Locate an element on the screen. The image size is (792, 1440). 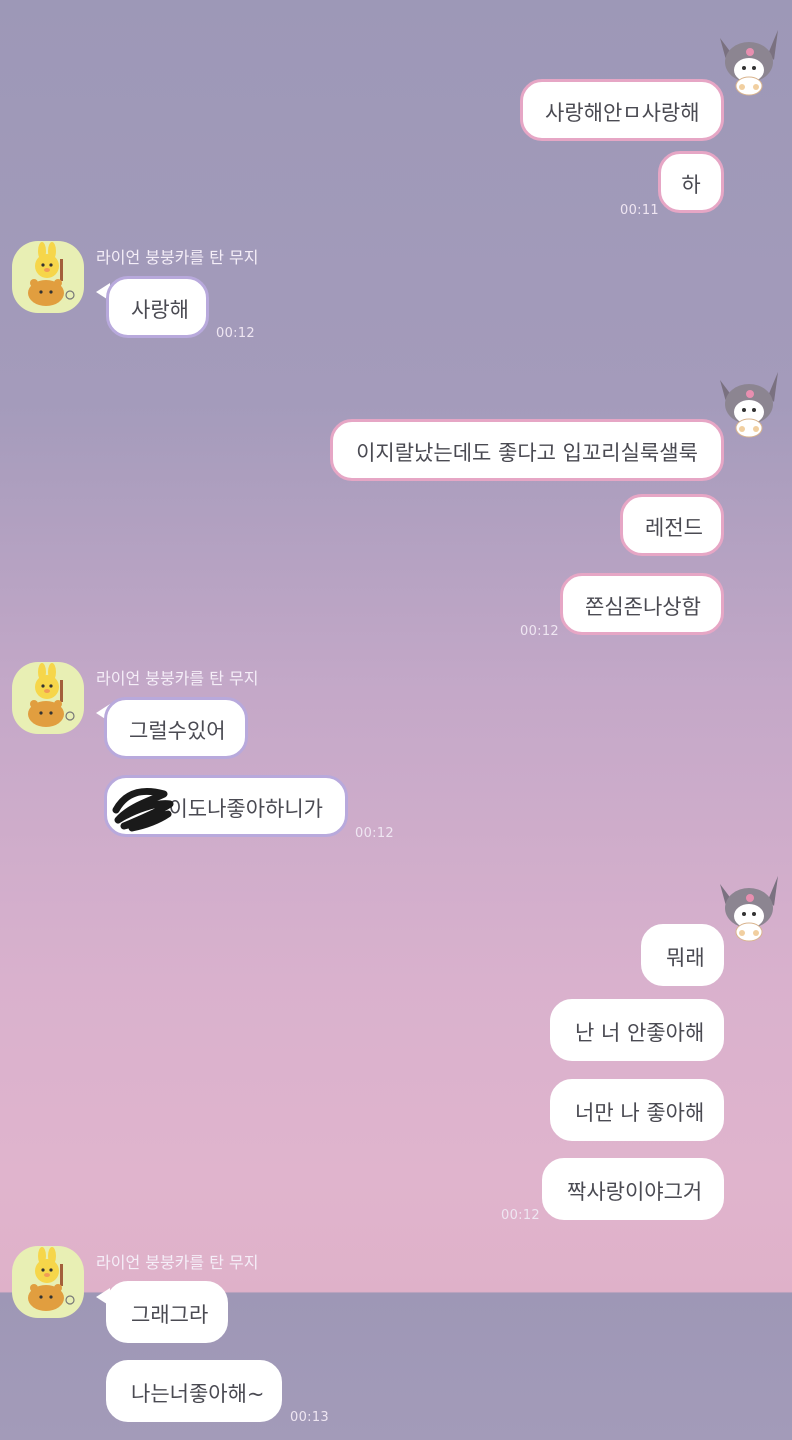
message-bubble-mine: 이지랄났는데도 좋다고 입꼬리실룩샐룩 is located at coordinates (527, 450).